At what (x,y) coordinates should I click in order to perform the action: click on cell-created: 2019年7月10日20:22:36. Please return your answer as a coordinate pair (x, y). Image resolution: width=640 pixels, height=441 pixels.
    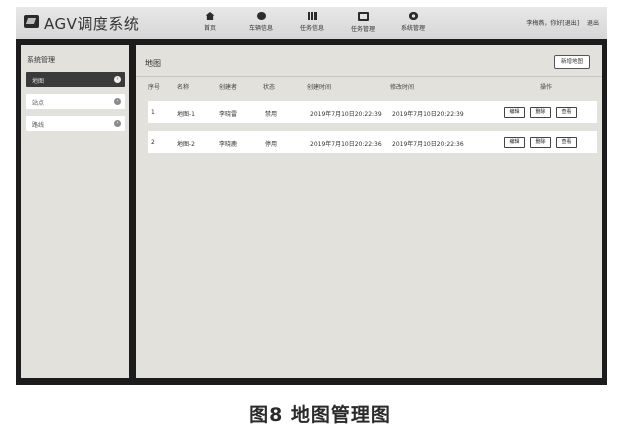
    Looking at the image, I should click on (346, 144).